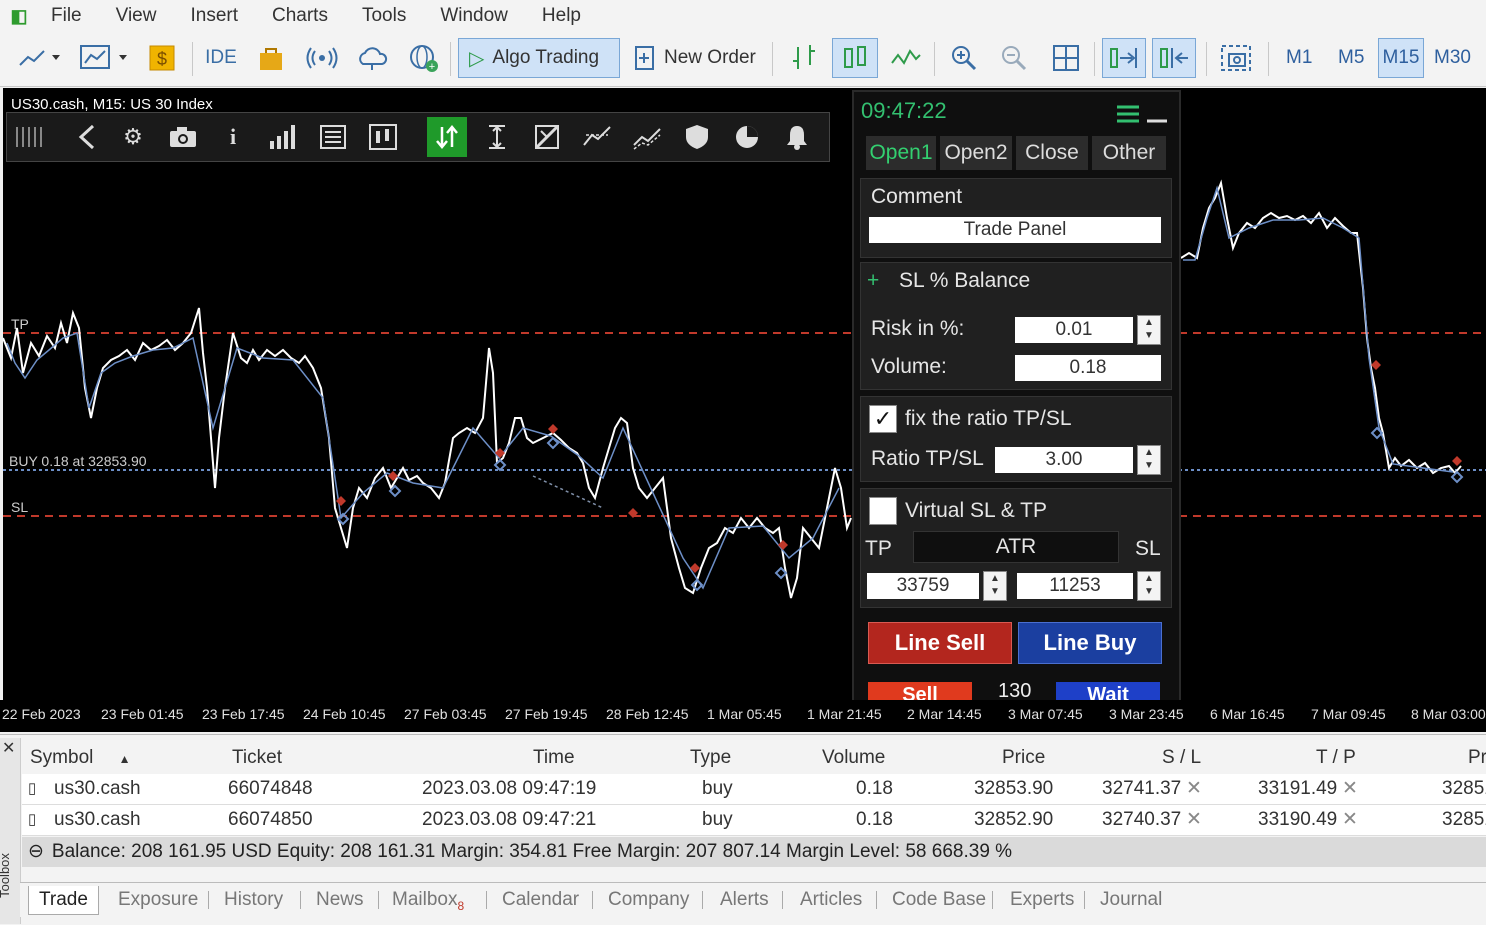 The height and width of the screenshot is (925, 1486). I want to click on trend-cross-icon, so click(597, 137).